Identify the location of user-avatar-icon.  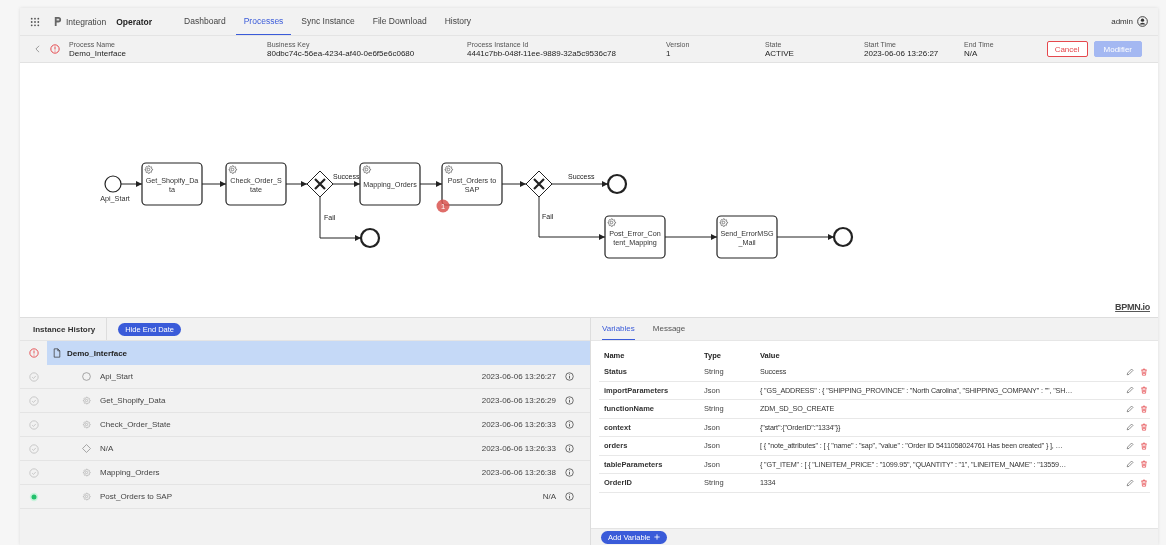
(1142, 21).